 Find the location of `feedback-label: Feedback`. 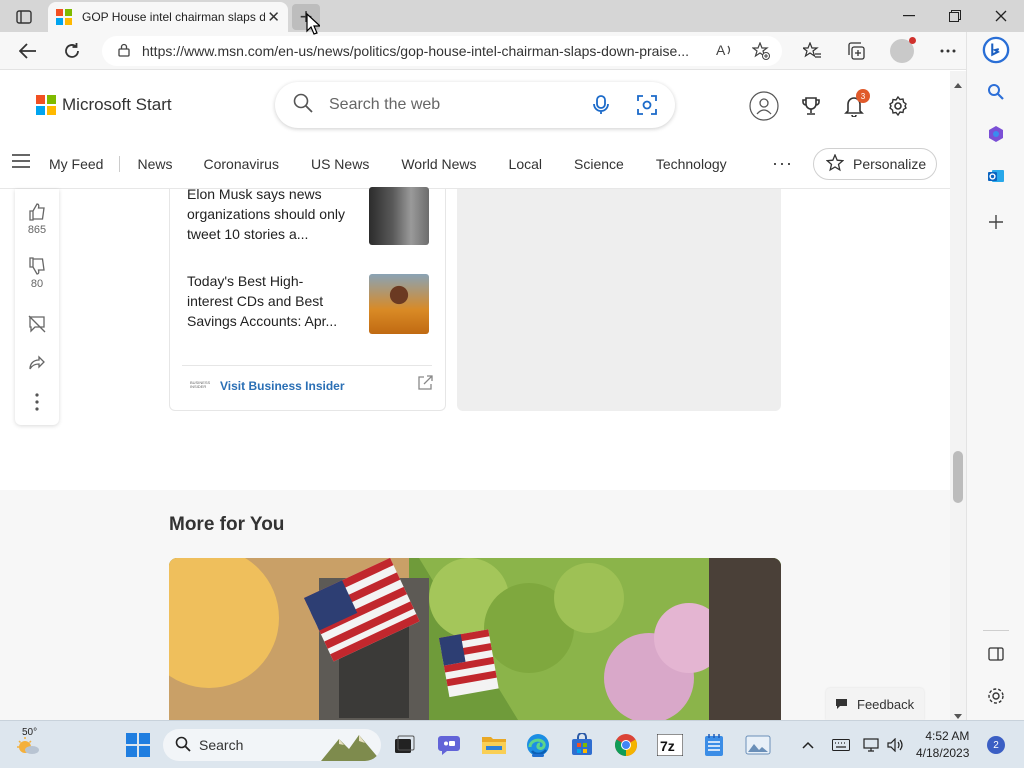

feedback-label: Feedback is located at coordinates (886, 704).